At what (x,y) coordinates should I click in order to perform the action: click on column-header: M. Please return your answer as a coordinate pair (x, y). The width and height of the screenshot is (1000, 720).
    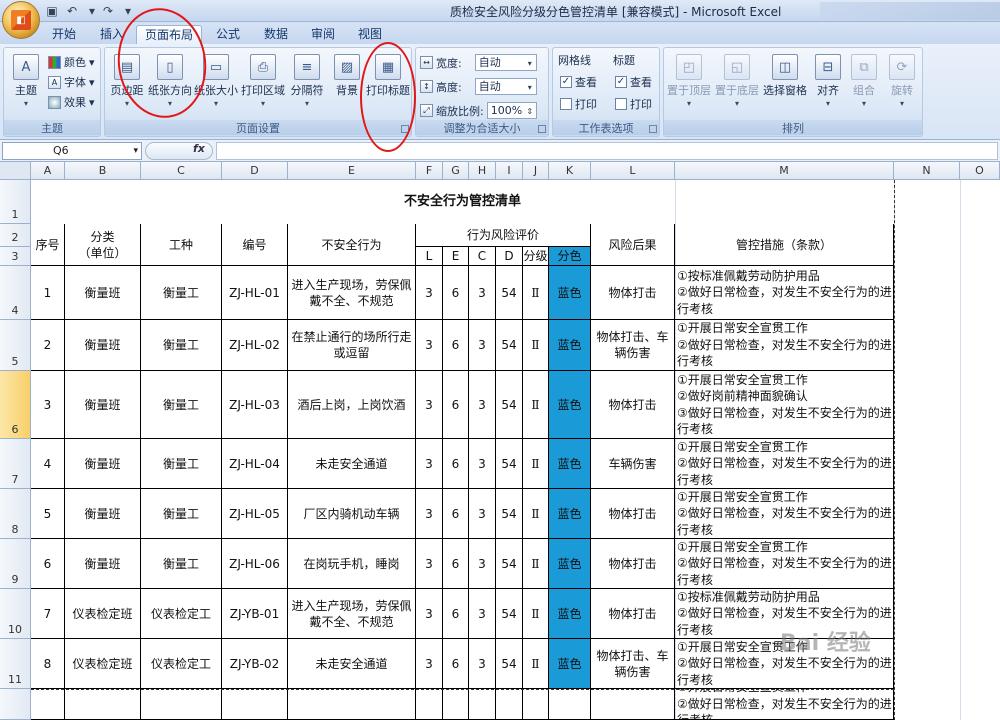
    Looking at the image, I should click on (784, 171).